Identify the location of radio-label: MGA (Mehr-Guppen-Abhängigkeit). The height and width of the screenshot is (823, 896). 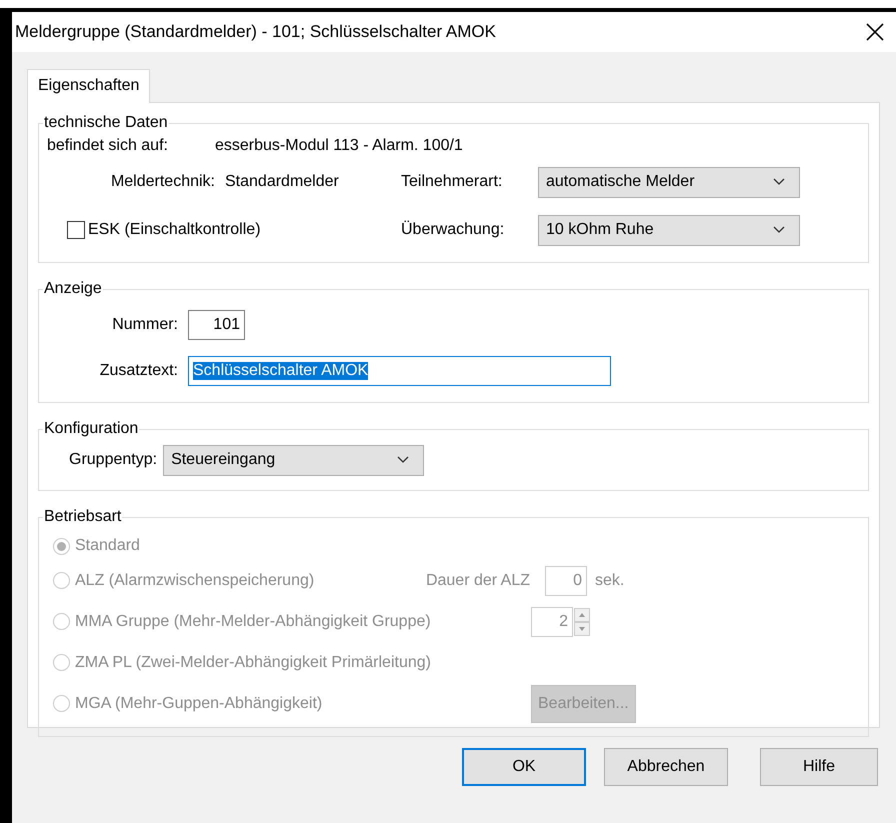
(198, 703).